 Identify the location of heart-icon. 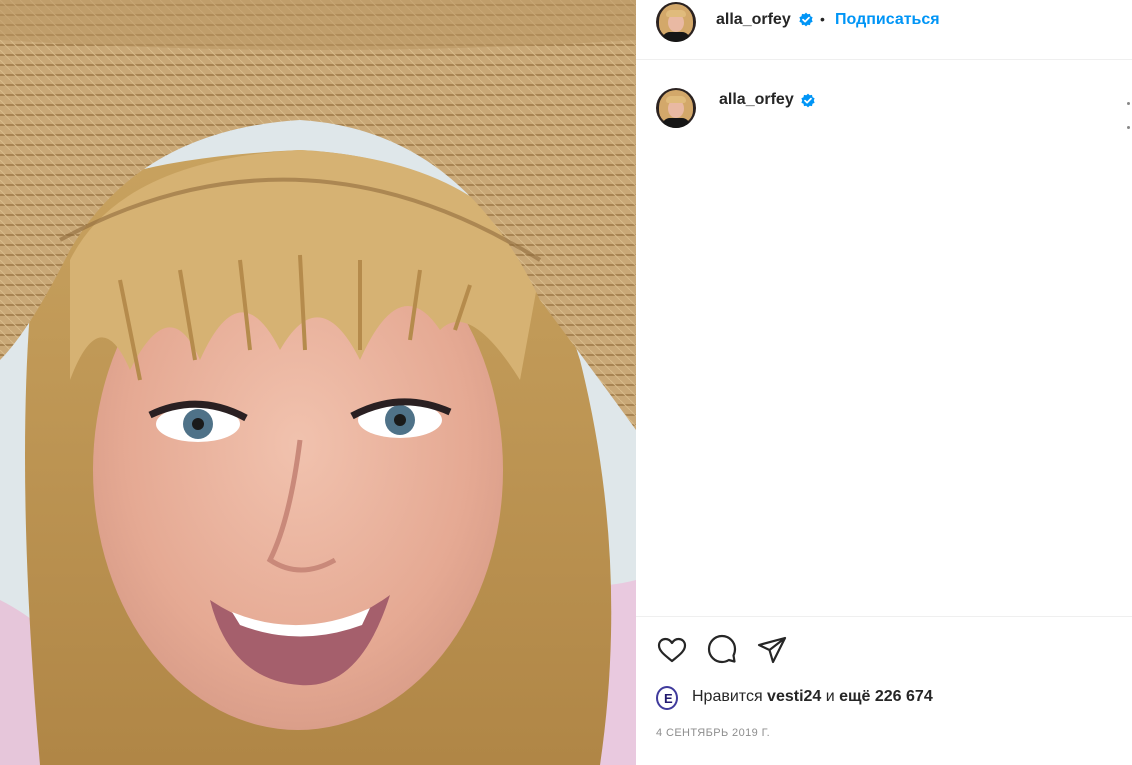
(672, 650).